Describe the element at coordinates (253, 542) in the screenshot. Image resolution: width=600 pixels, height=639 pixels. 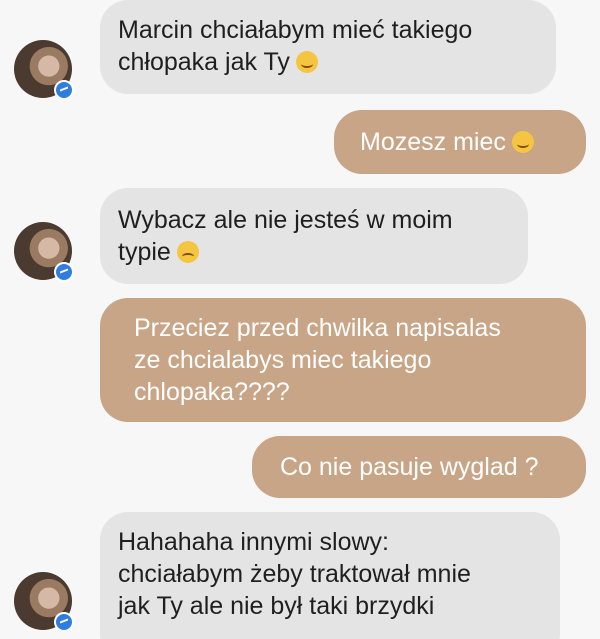
I see `message-text-line: Hahahaha innymi slowy:` at that location.